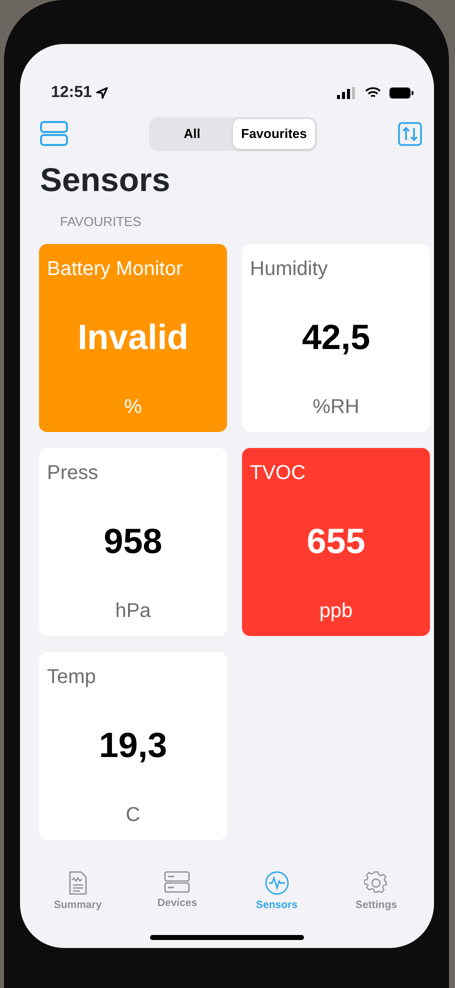 The width and height of the screenshot is (455, 988). I want to click on sensor-name: TVOC, so click(278, 473).